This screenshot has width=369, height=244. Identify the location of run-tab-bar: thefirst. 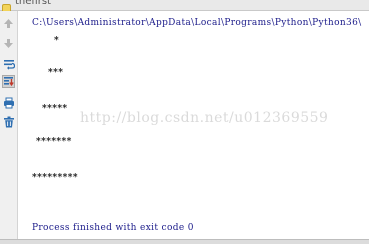
(184, 6).